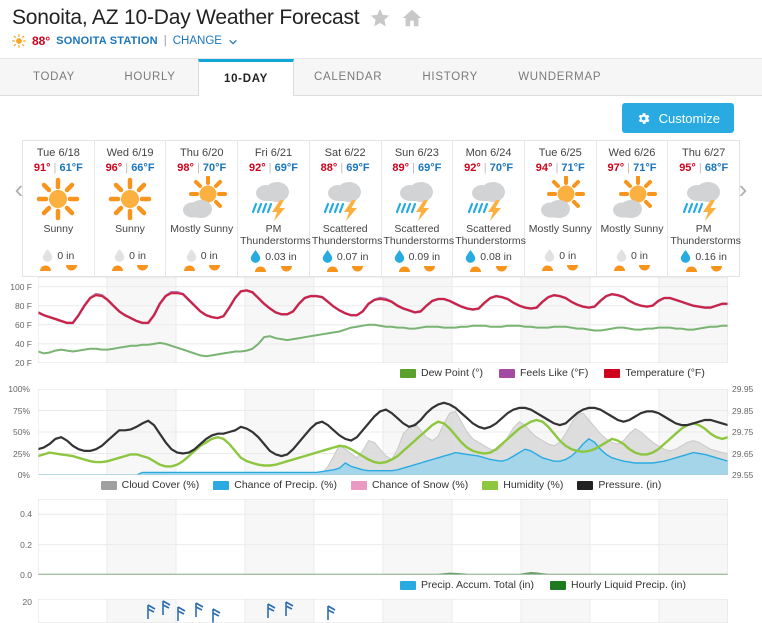 The image size is (762, 623). What do you see at coordinates (501, 168) in the screenshot?
I see `day-low: 70°F` at bounding box center [501, 168].